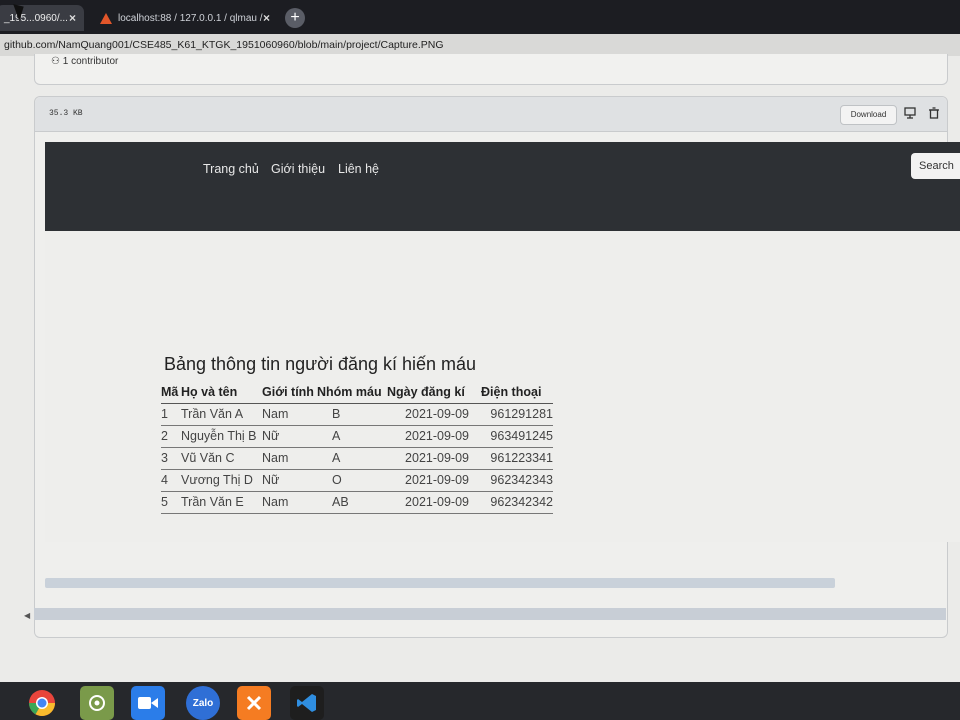  I want to click on trash-icon, so click(934, 113).